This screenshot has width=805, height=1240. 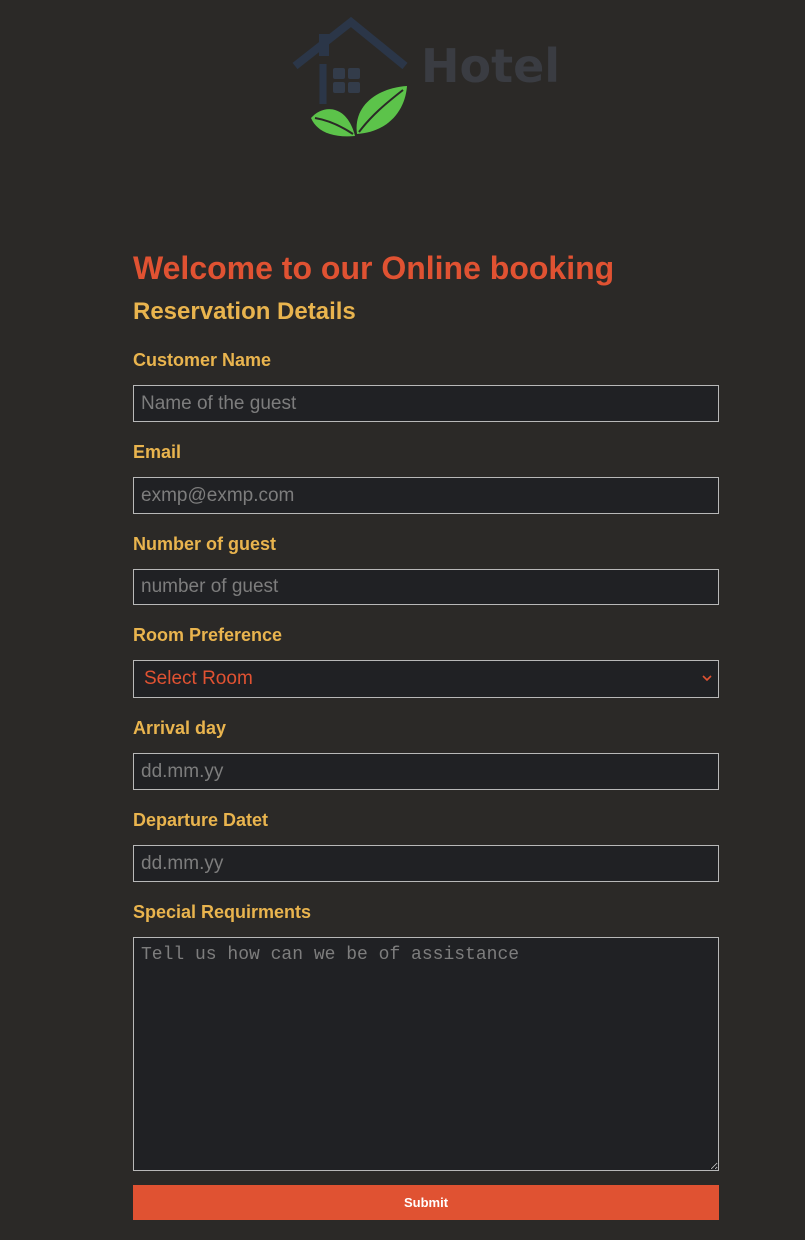 I want to click on house-leaf-logo-icon: Hotel, so click(x=426, y=76).